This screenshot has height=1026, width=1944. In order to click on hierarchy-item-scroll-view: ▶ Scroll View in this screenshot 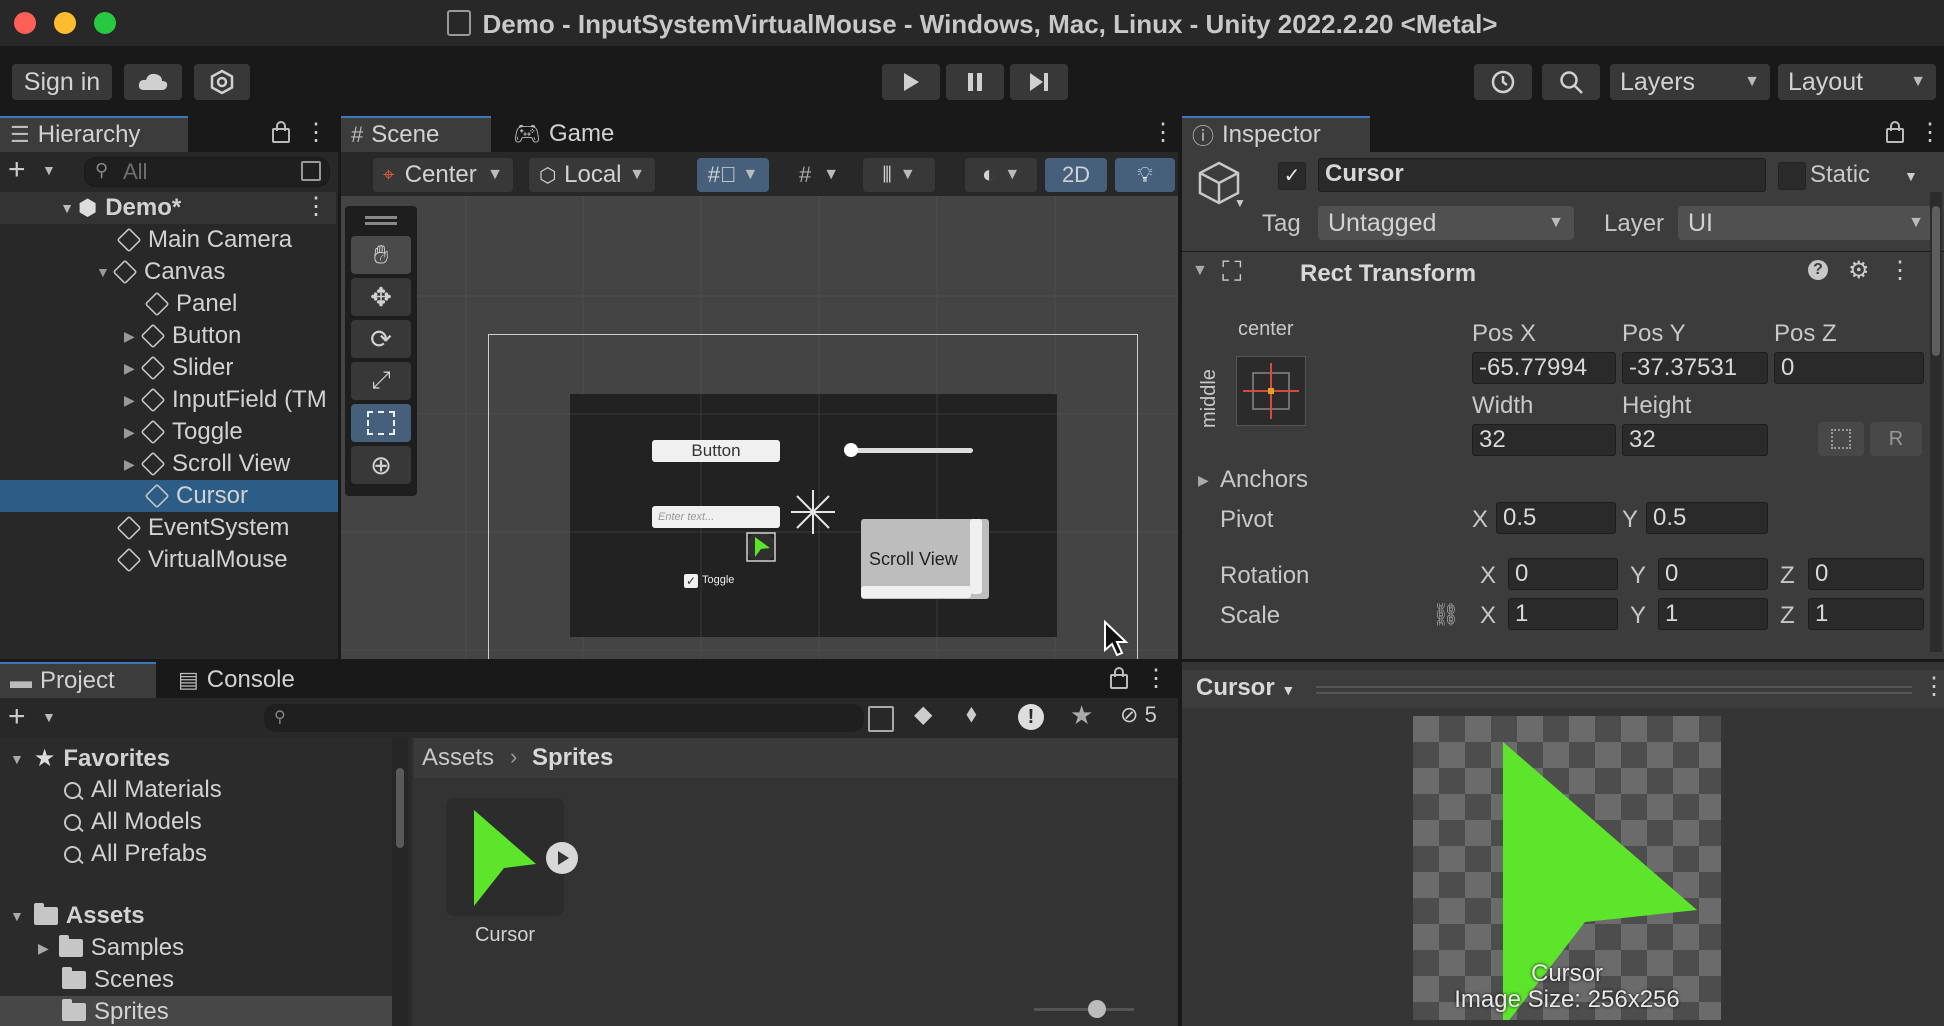, I will do `click(169, 464)`.